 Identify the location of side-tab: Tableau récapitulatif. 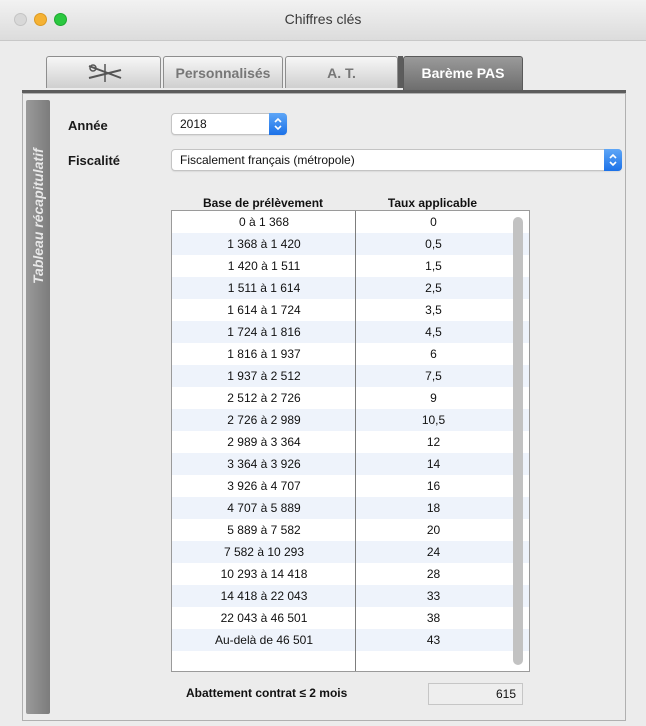
(38, 407).